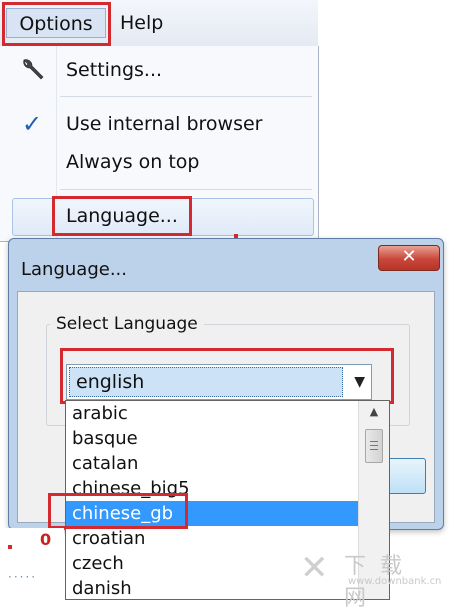 The image size is (459, 612). What do you see at coordinates (212, 463) in the screenshot?
I see `language-option-catalan: catalan` at bounding box center [212, 463].